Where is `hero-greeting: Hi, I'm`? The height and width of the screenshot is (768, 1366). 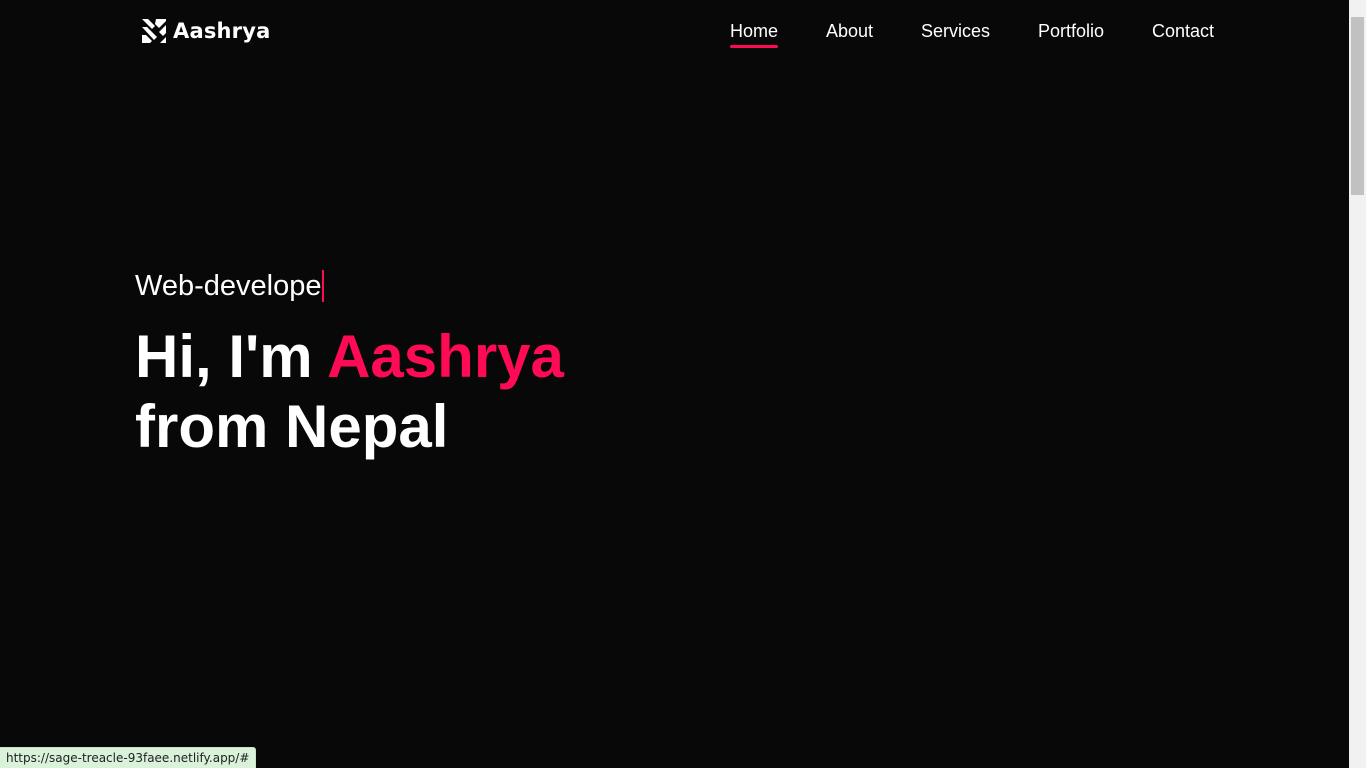 hero-greeting: Hi, I'm is located at coordinates (224, 356).